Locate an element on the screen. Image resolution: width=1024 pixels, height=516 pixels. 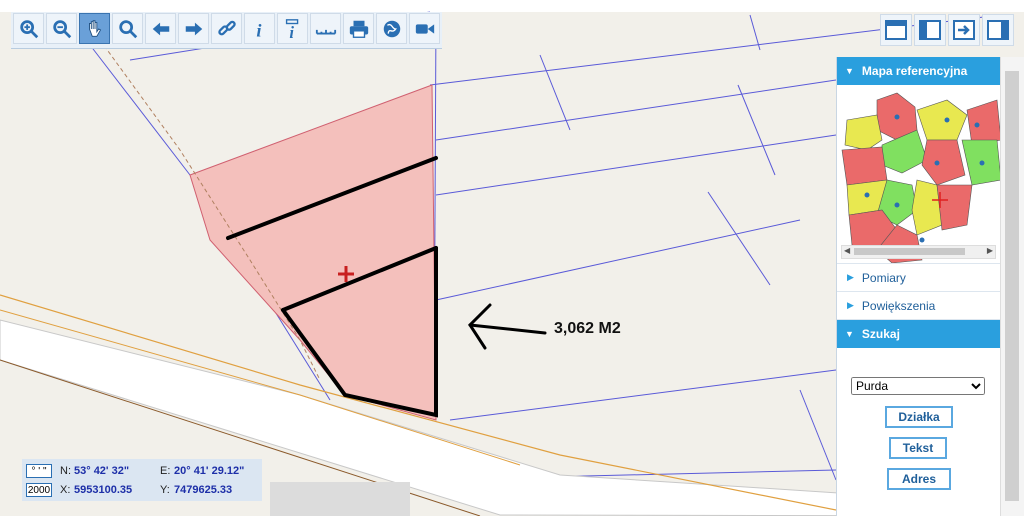
panel-scrollbar is located at coordinates (1012, 286).